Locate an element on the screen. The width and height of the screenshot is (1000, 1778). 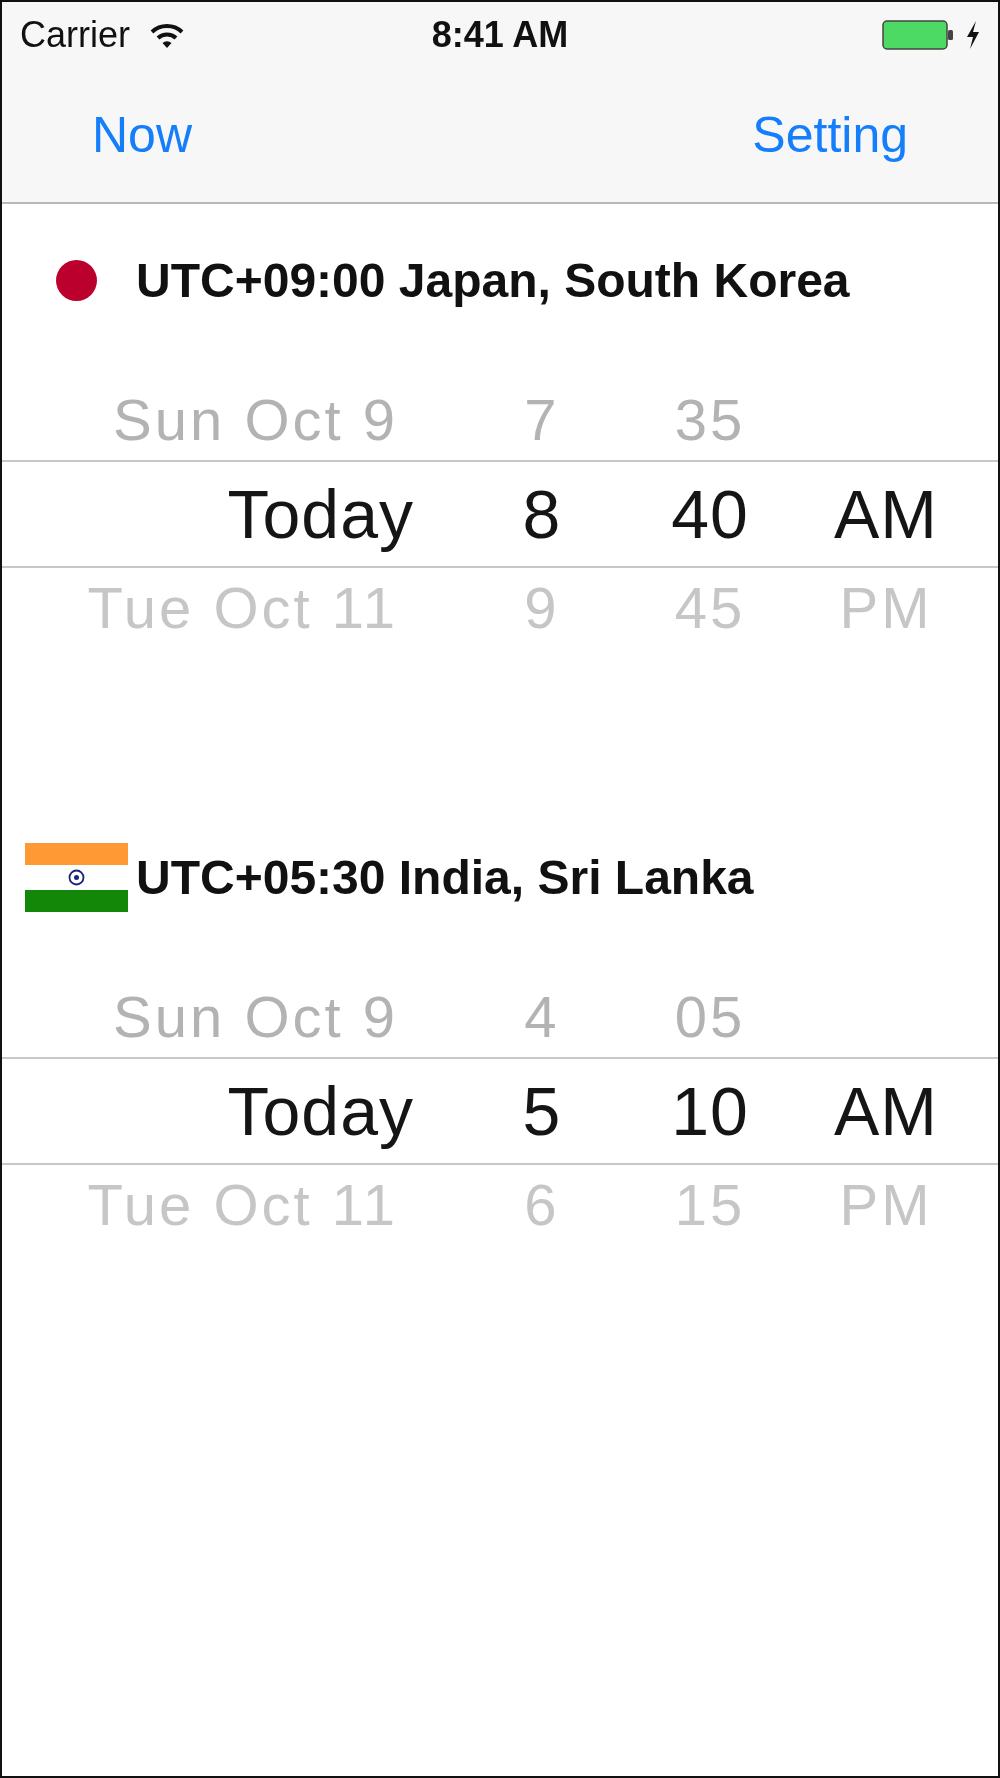
picker-item: 40 is located at coordinates (710, 514).